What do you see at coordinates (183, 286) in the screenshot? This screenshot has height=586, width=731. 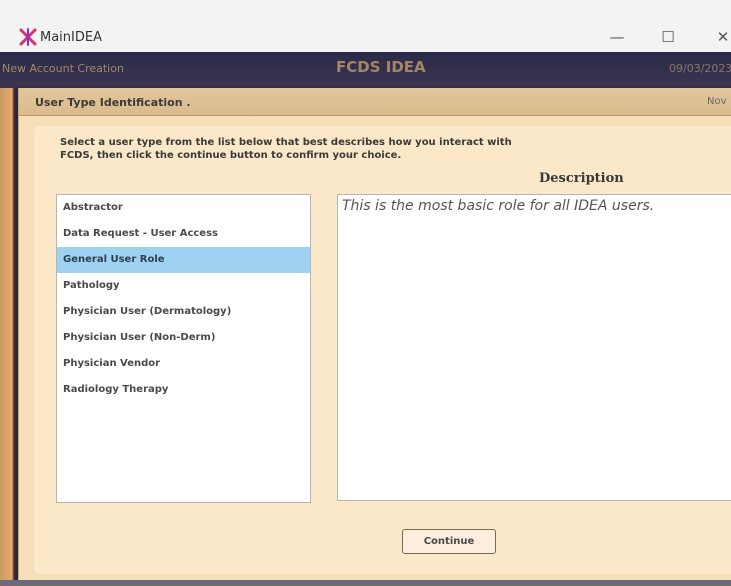 I see `list-item-pathology: Pathology` at bounding box center [183, 286].